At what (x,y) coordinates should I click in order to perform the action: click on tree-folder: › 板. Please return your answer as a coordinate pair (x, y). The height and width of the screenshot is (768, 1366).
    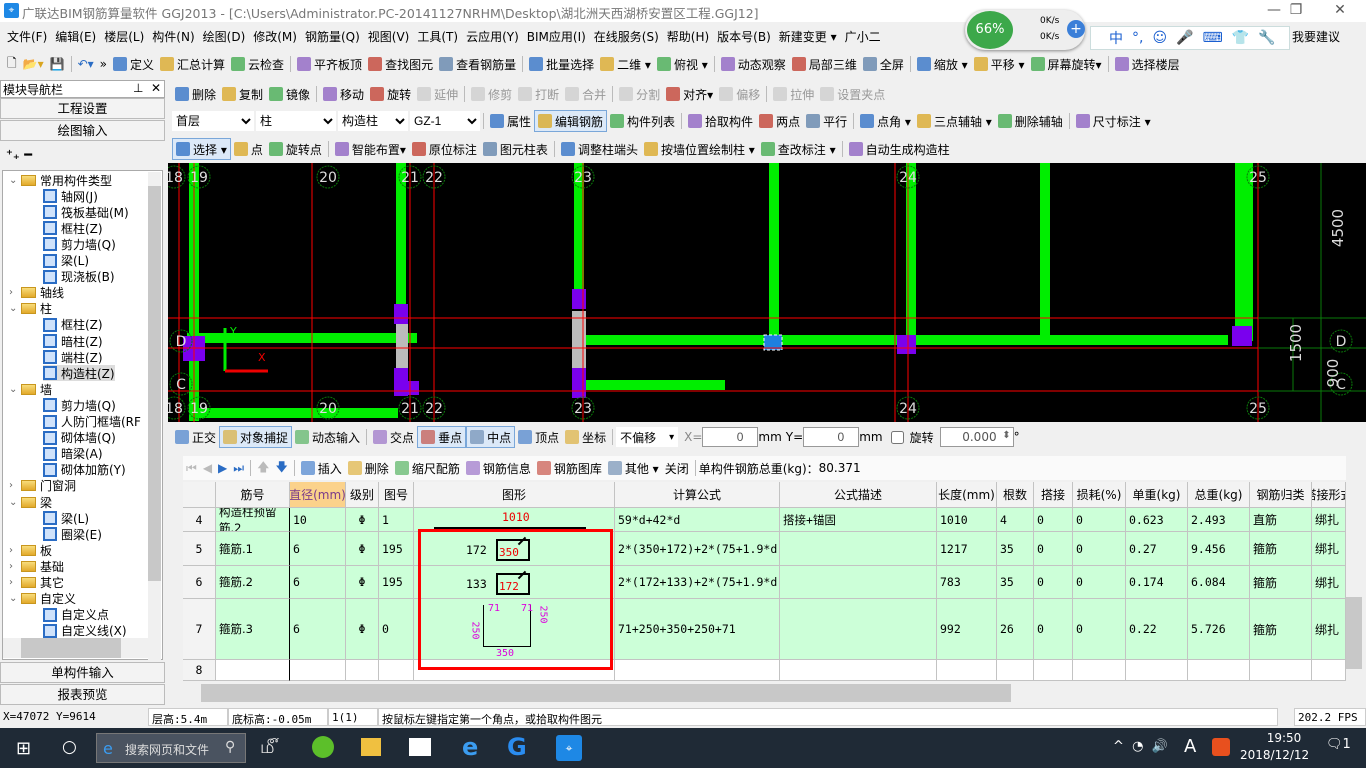
    Looking at the image, I should click on (30, 550).